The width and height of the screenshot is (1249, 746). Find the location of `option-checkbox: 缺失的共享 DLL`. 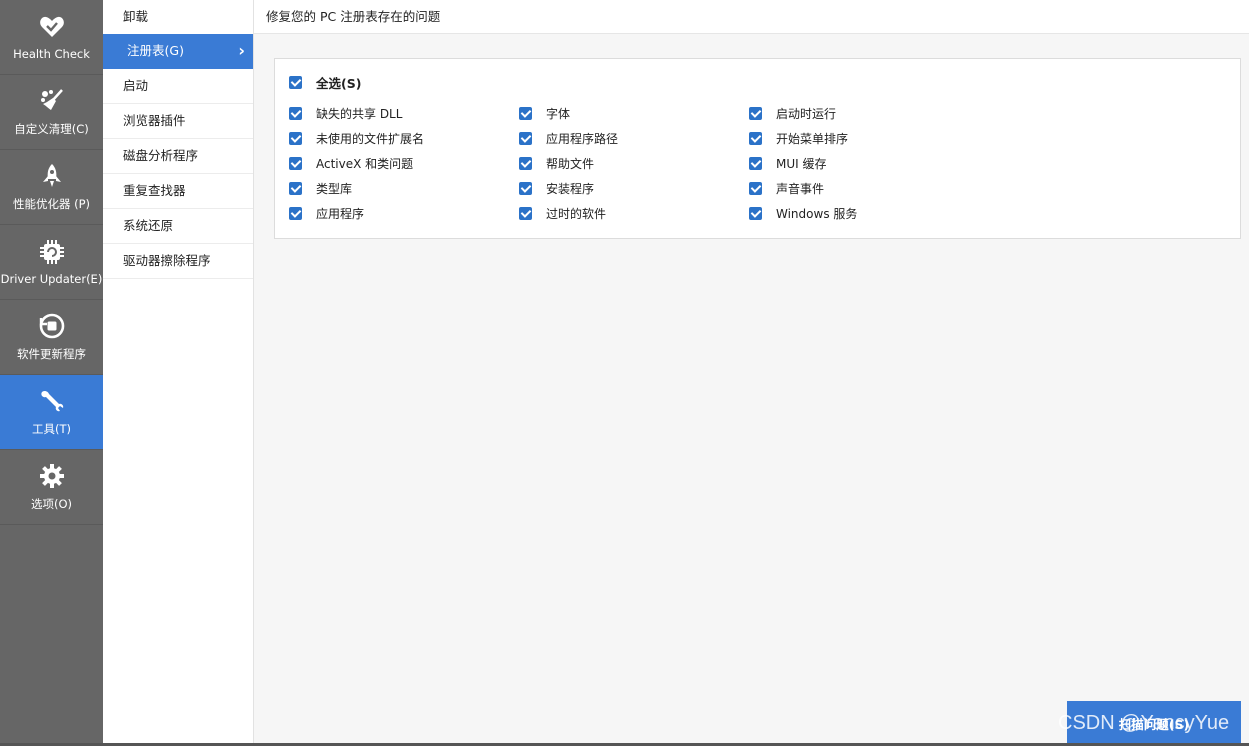

option-checkbox: 缺失的共享 DLL is located at coordinates (345, 113).